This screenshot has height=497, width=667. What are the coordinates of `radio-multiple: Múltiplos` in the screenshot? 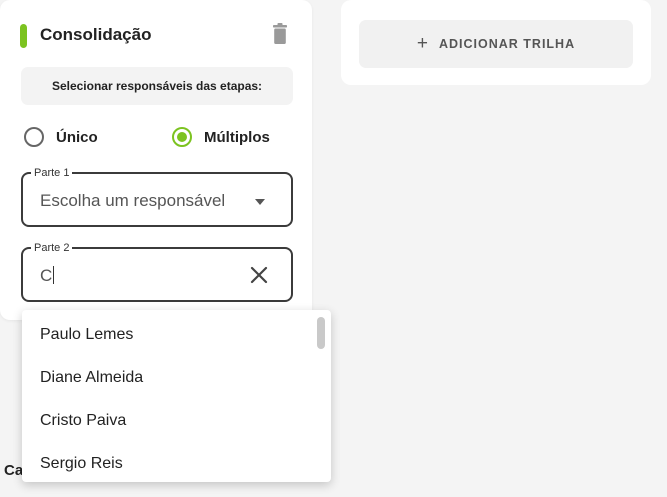 It's located at (221, 137).